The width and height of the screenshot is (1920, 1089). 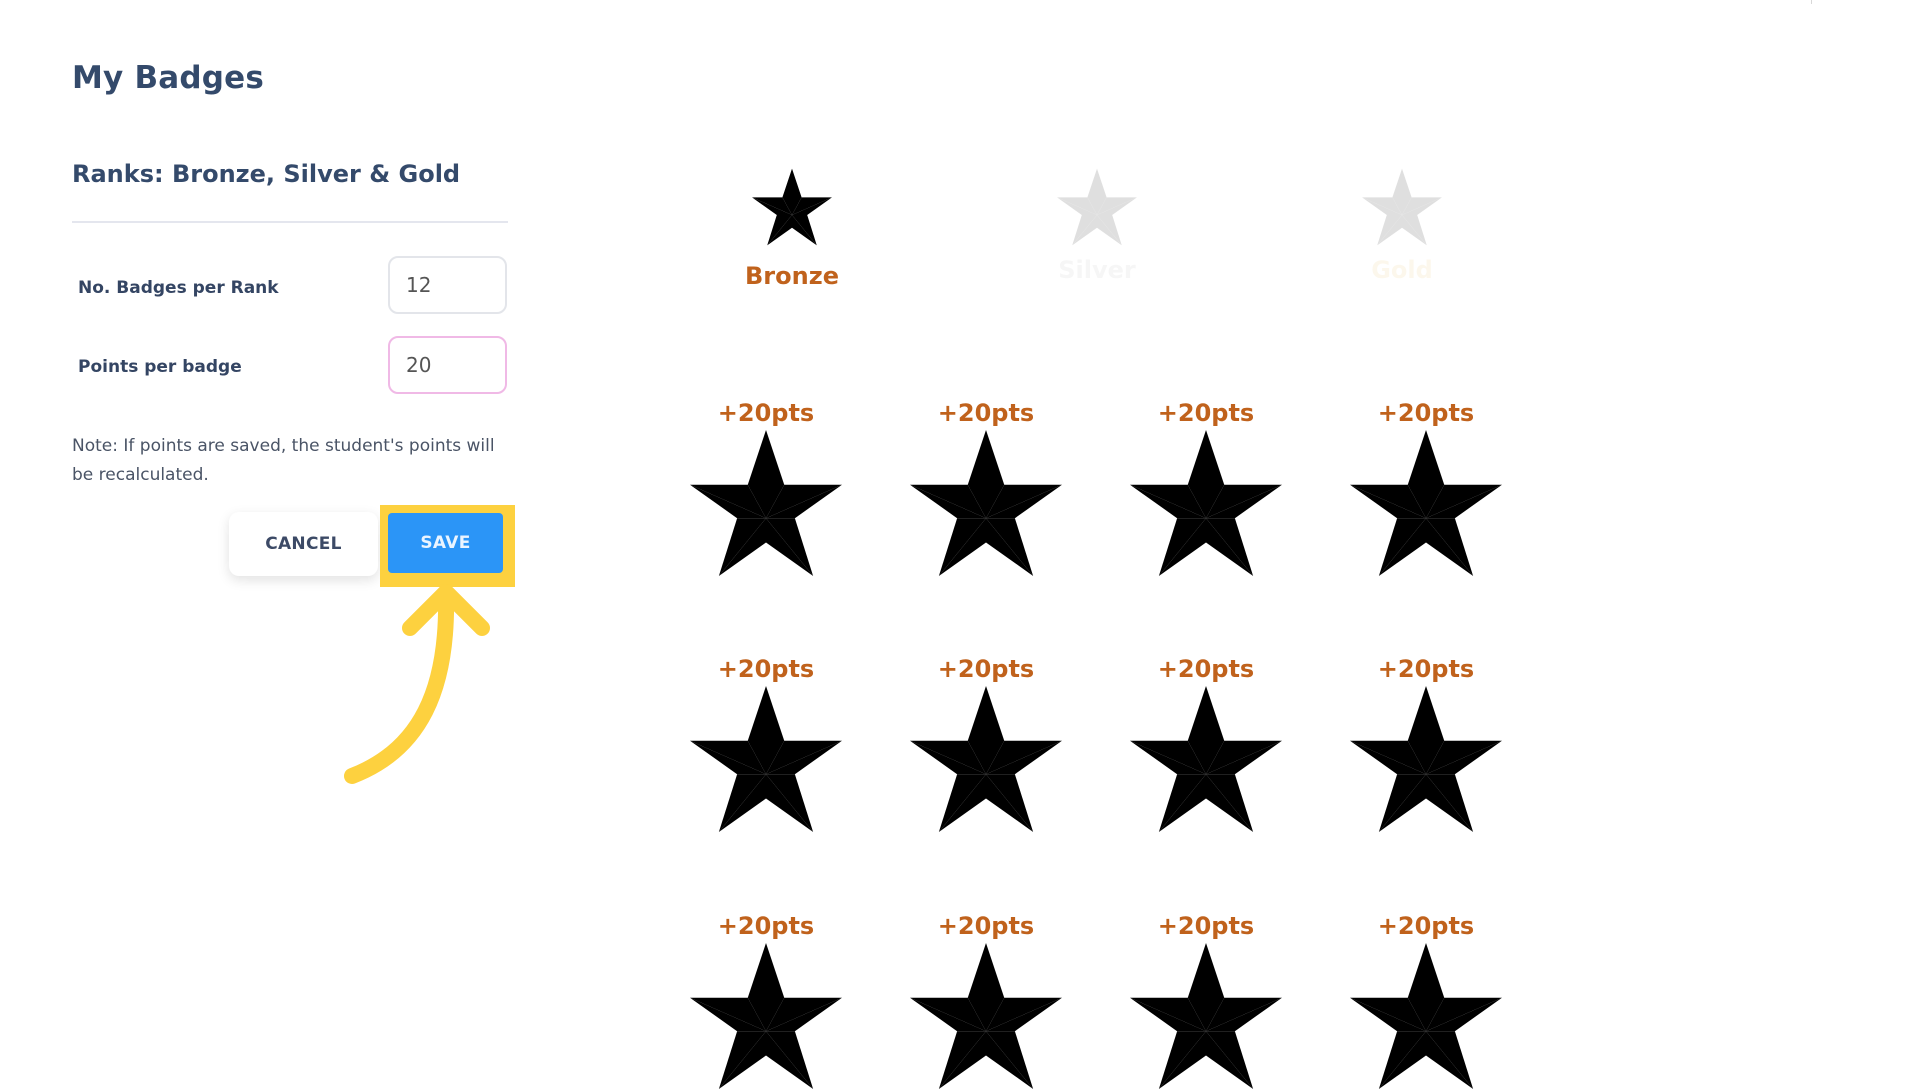 What do you see at coordinates (303, 544) in the screenshot?
I see `cancel-button: CANCEL` at bounding box center [303, 544].